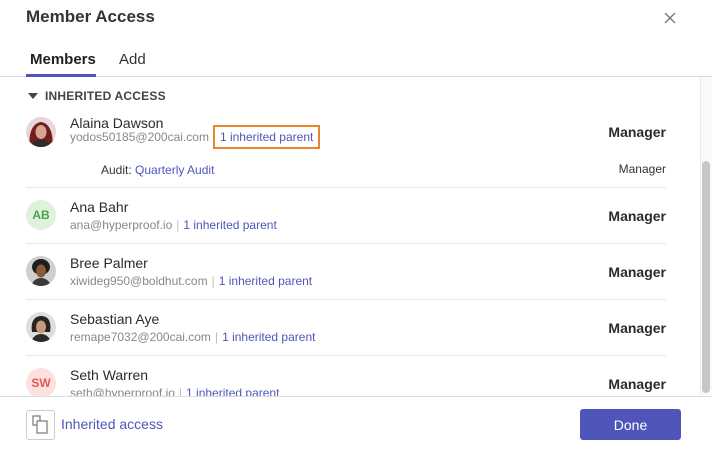 The width and height of the screenshot is (712, 449). I want to click on audit-role: Manager, so click(642, 169).